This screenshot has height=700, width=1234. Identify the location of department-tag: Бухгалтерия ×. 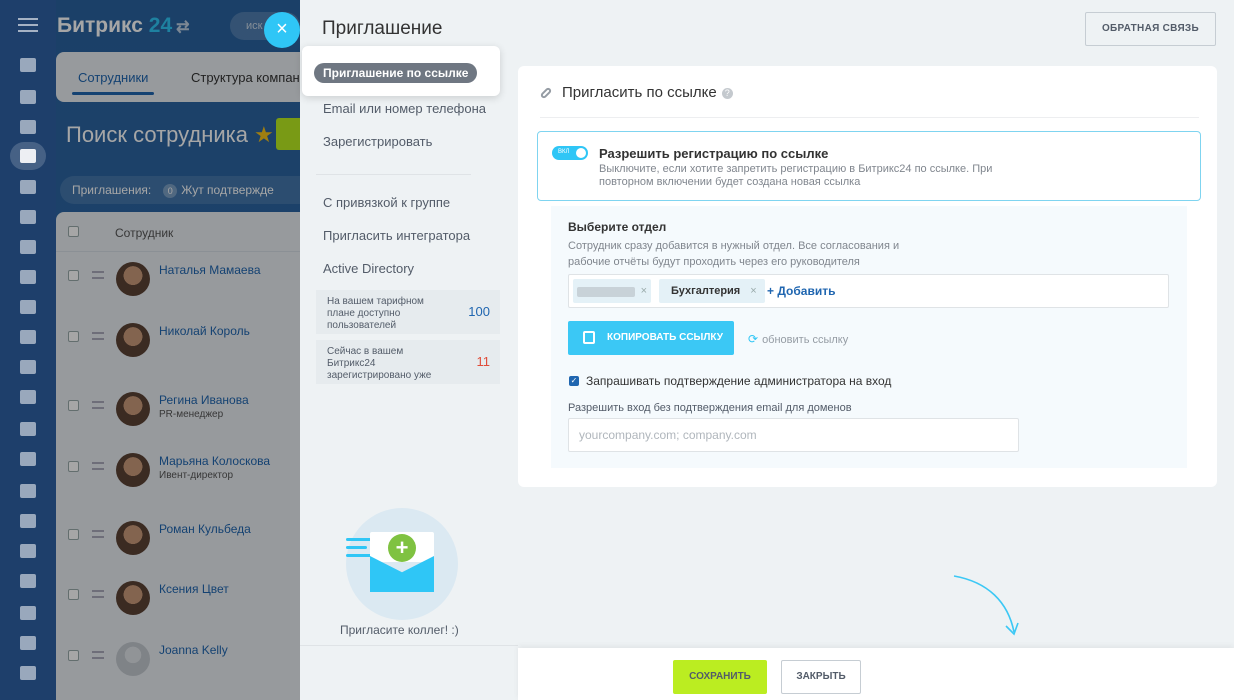
(712, 291).